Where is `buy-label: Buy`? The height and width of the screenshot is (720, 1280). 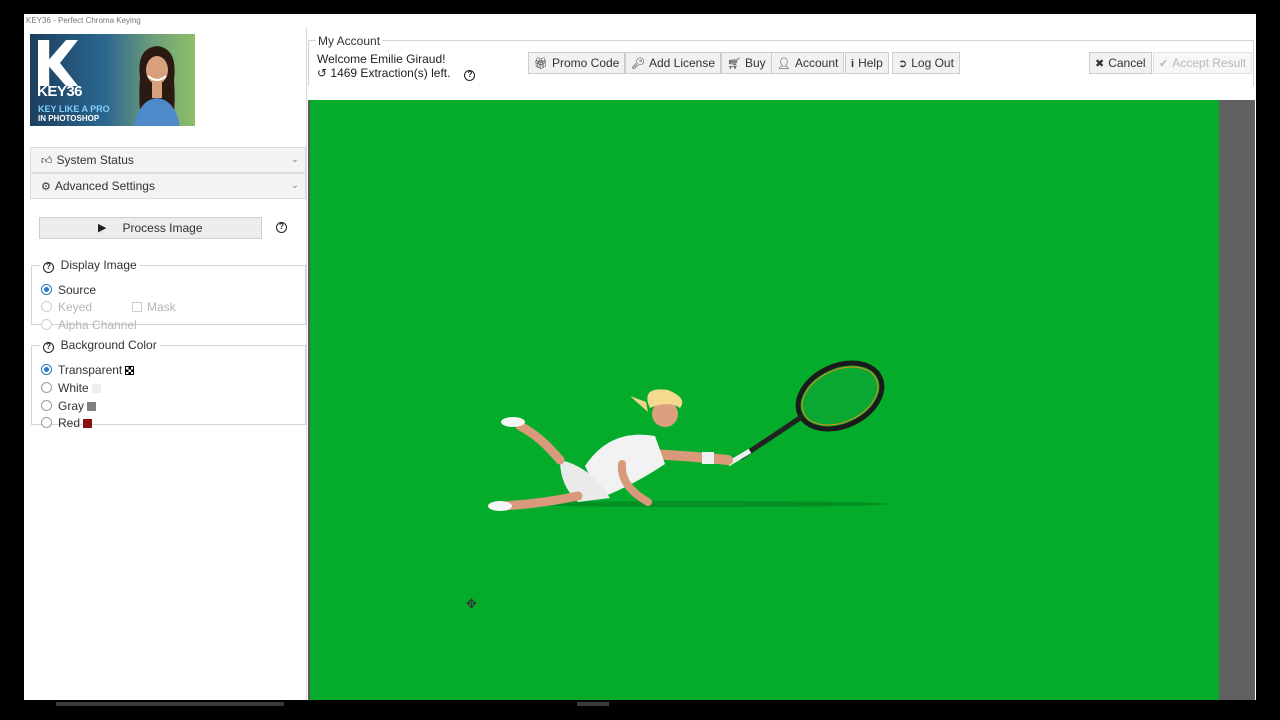 buy-label: Buy is located at coordinates (755, 63).